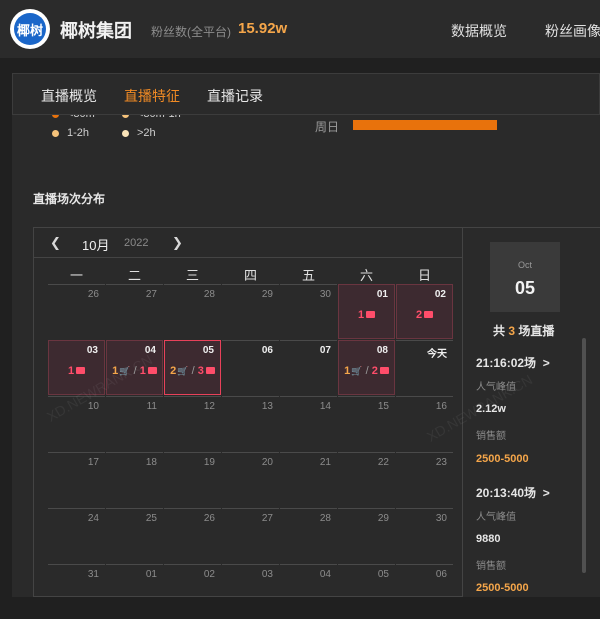 The height and width of the screenshot is (619, 600). Describe the element at coordinates (425, 125) in the screenshot. I see `weekday-bar` at that location.